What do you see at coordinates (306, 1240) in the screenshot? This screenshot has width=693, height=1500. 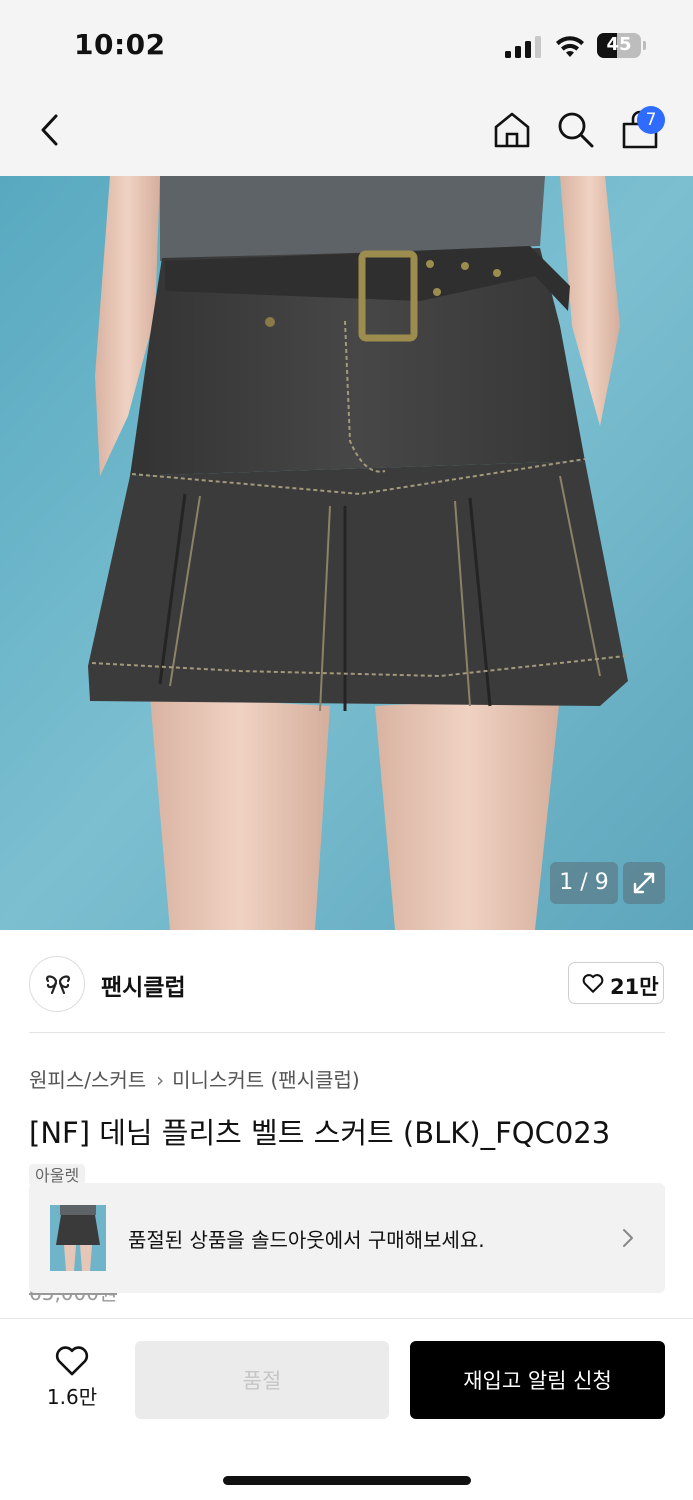 I see `soldout-banner-text: 품절된 상품을 솔드아웃에서 구매해보세요.` at bounding box center [306, 1240].